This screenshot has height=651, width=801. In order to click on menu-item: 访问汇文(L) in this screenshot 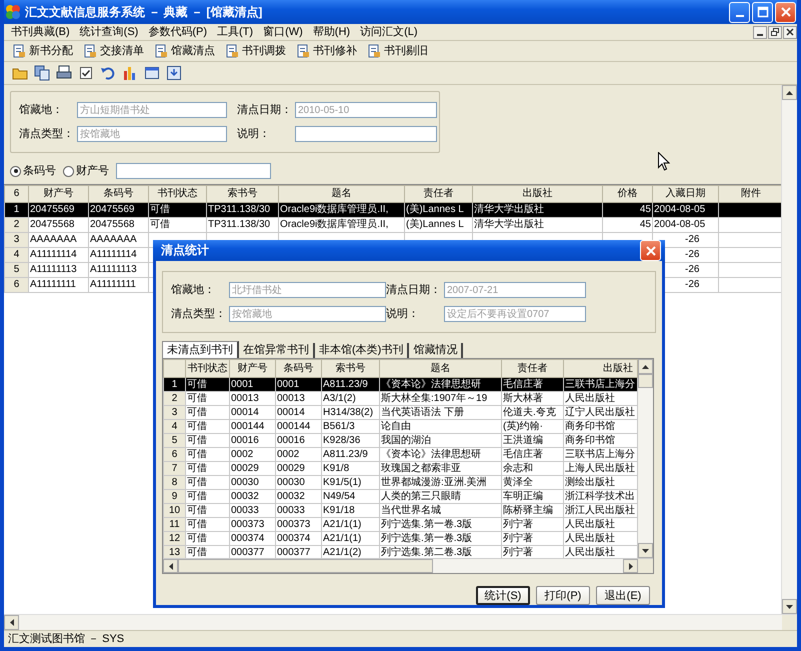, I will do `click(389, 32)`.